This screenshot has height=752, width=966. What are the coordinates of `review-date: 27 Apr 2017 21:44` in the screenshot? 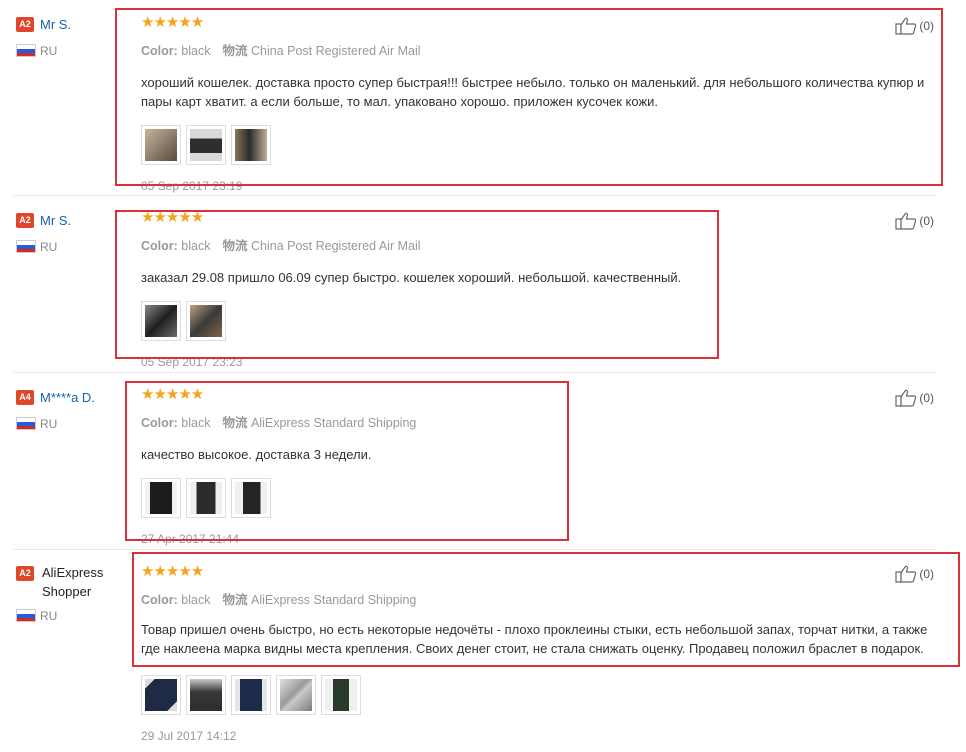 It's located at (190, 539).